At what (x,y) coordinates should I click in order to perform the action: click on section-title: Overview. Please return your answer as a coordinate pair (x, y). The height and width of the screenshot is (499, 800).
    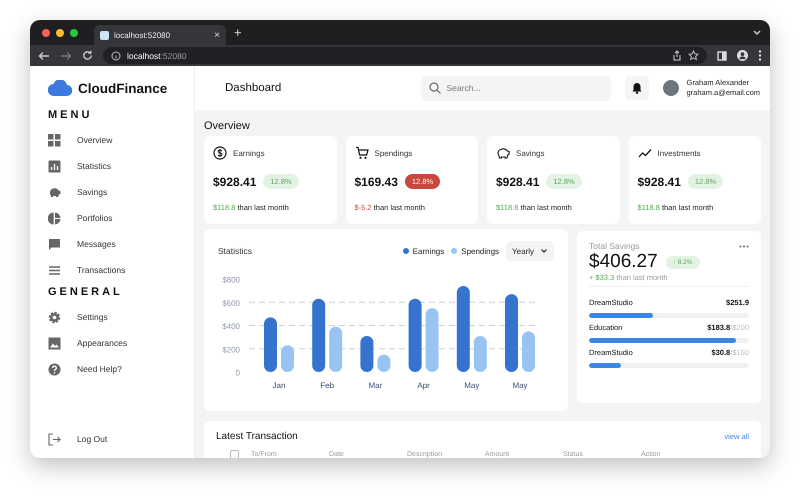
    Looking at the image, I should click on (227, 126).